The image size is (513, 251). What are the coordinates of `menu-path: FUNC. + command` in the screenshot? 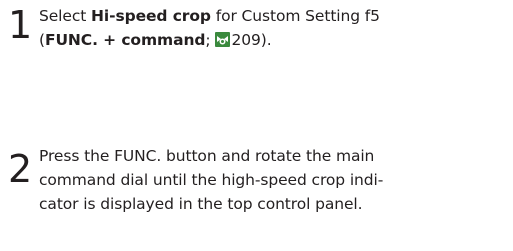 It's located at (125, 40).